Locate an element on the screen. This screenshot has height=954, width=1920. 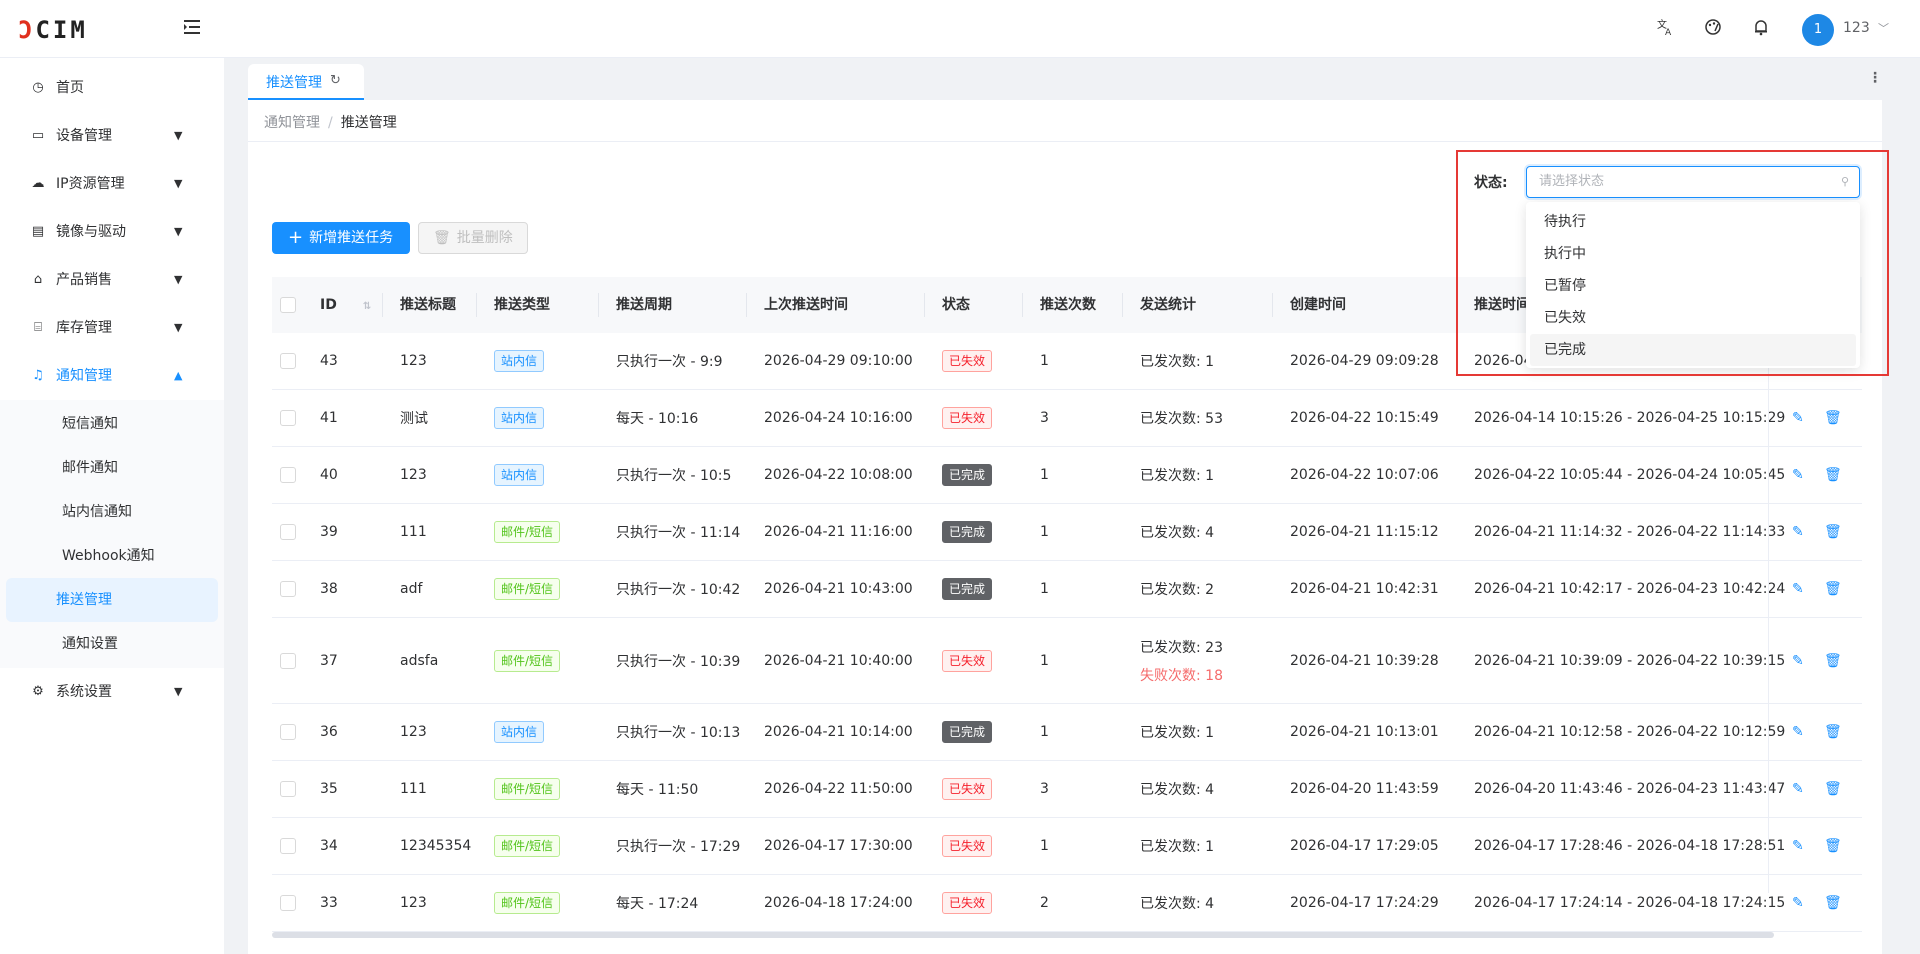
horizontal-scrollbar is located at coordinates (1023, 935).